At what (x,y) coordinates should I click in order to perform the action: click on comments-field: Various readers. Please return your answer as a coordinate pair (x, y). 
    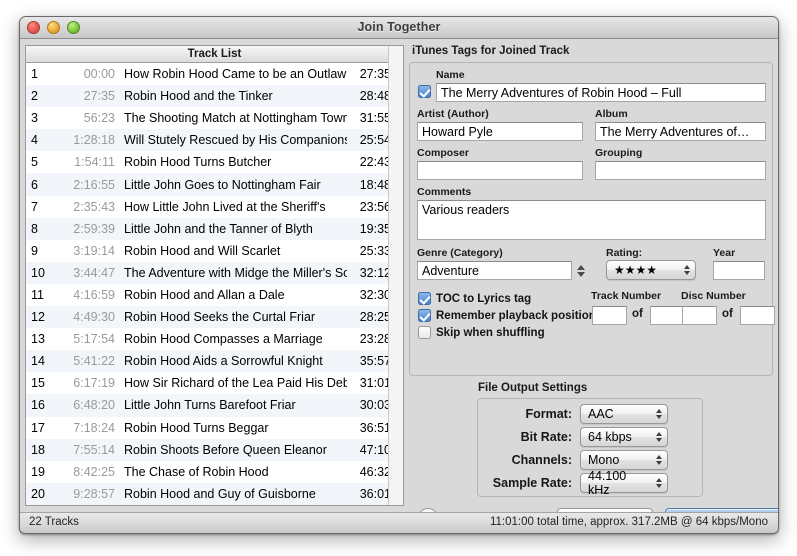
    Looking at the image, I should click on (591, 220).